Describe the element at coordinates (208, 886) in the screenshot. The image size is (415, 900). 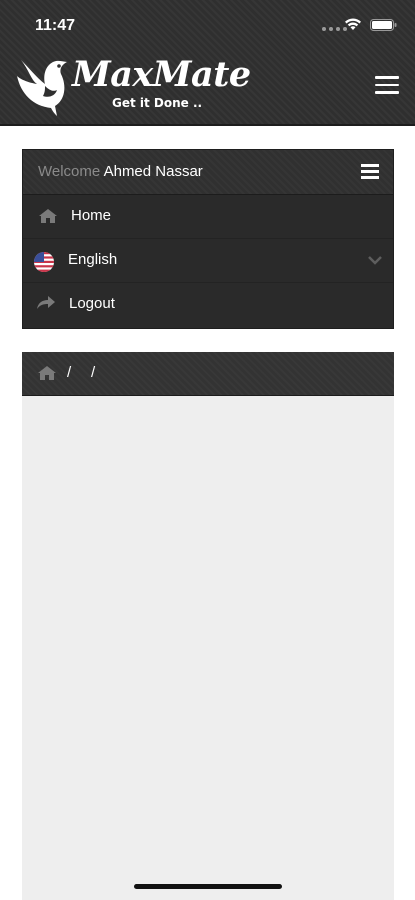
I see `home-indicator` at that location.